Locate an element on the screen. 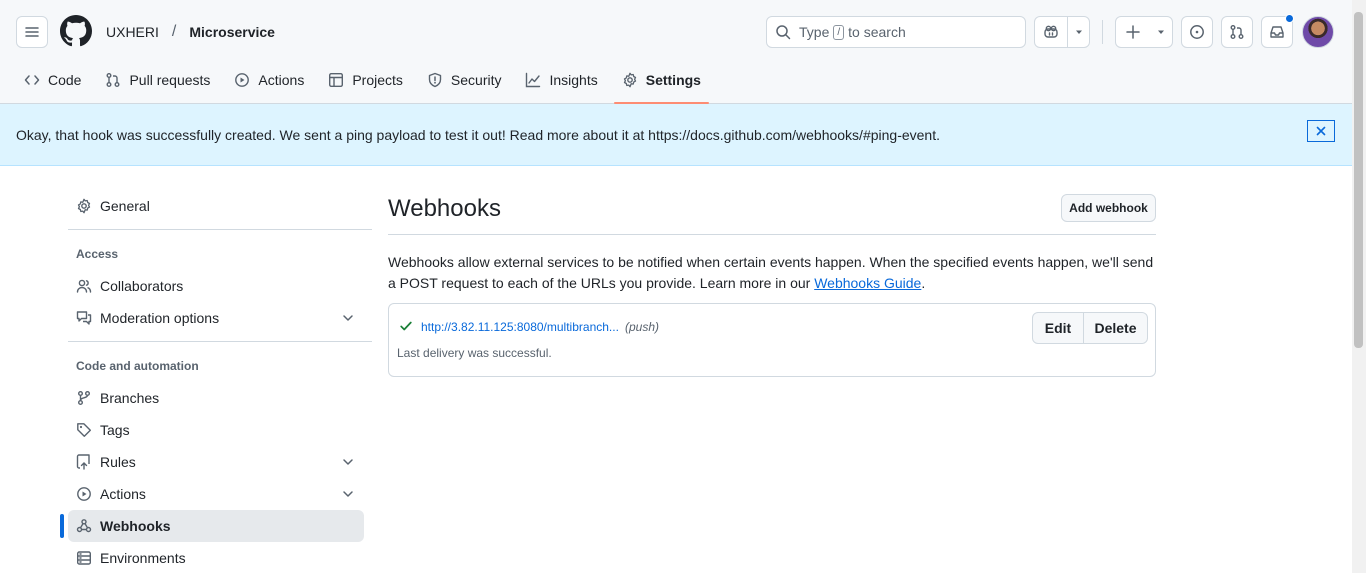  breadcrumb: UXHERI / Microservice is located at coordinates (190, 32).